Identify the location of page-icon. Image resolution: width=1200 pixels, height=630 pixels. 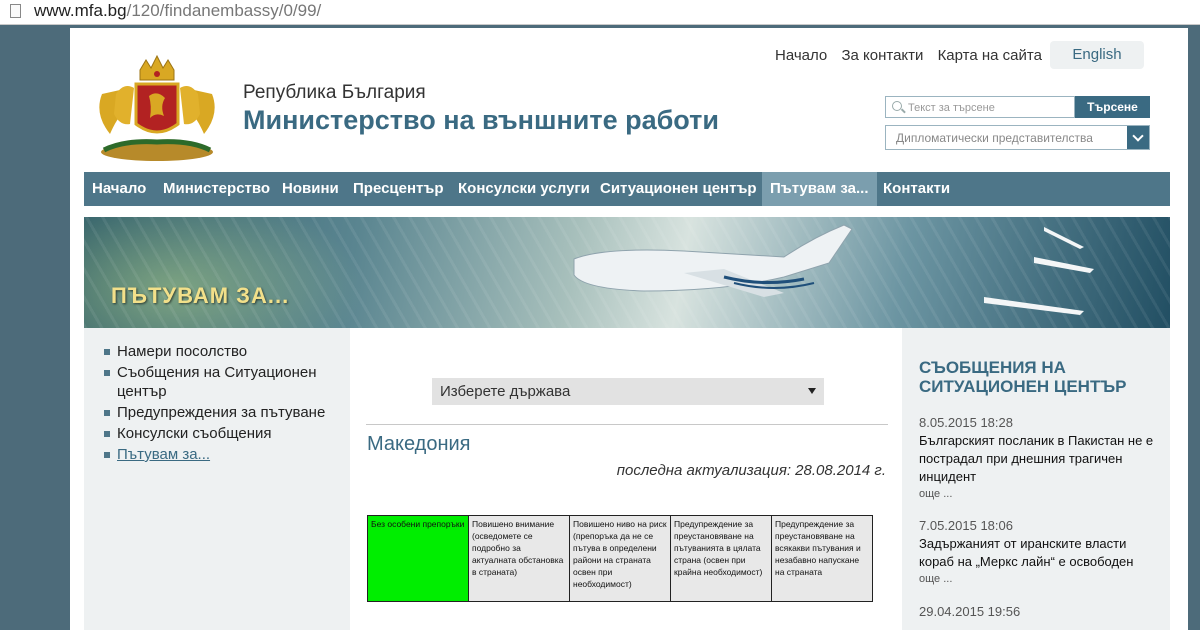
(15, 11).